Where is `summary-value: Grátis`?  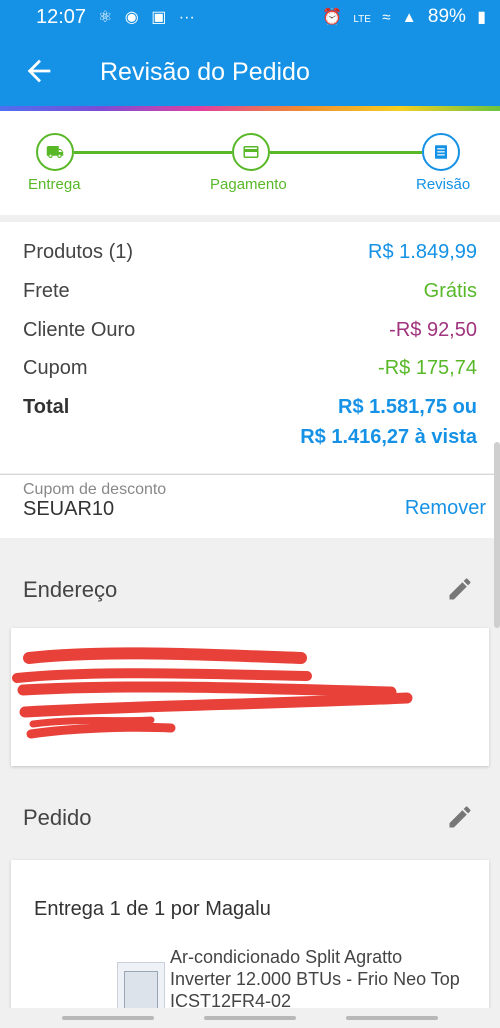
summary-value: Grátis is located at coordinates (450, 291).